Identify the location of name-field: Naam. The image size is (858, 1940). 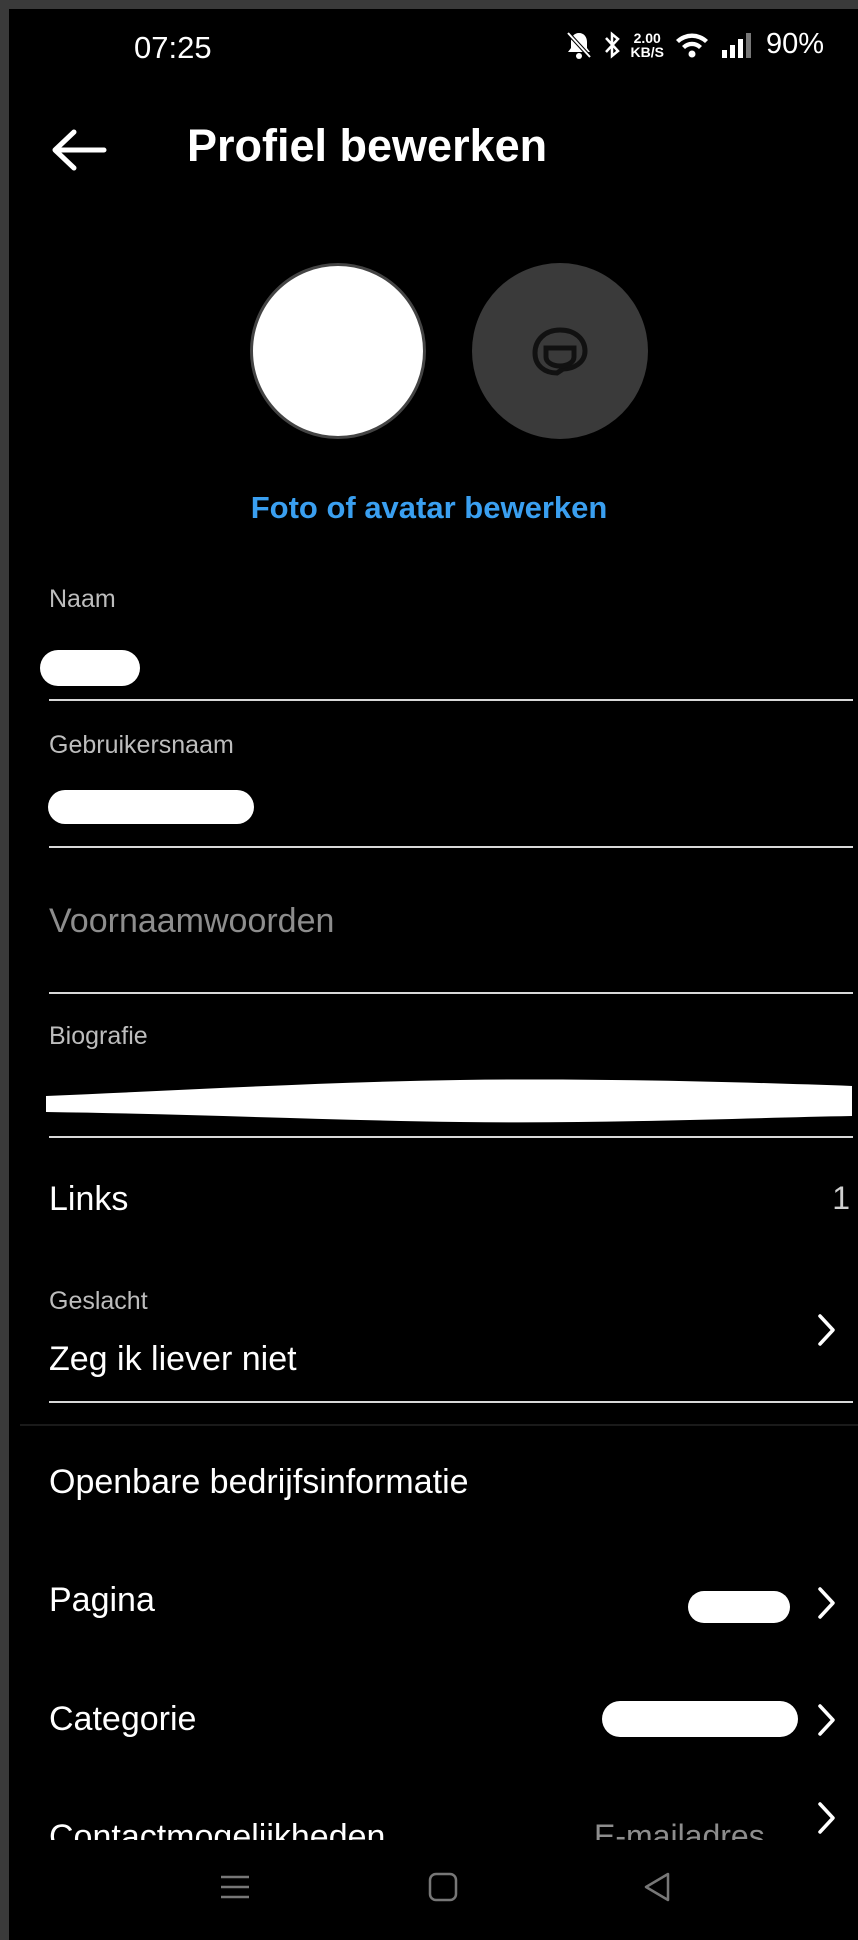
(451, 599).